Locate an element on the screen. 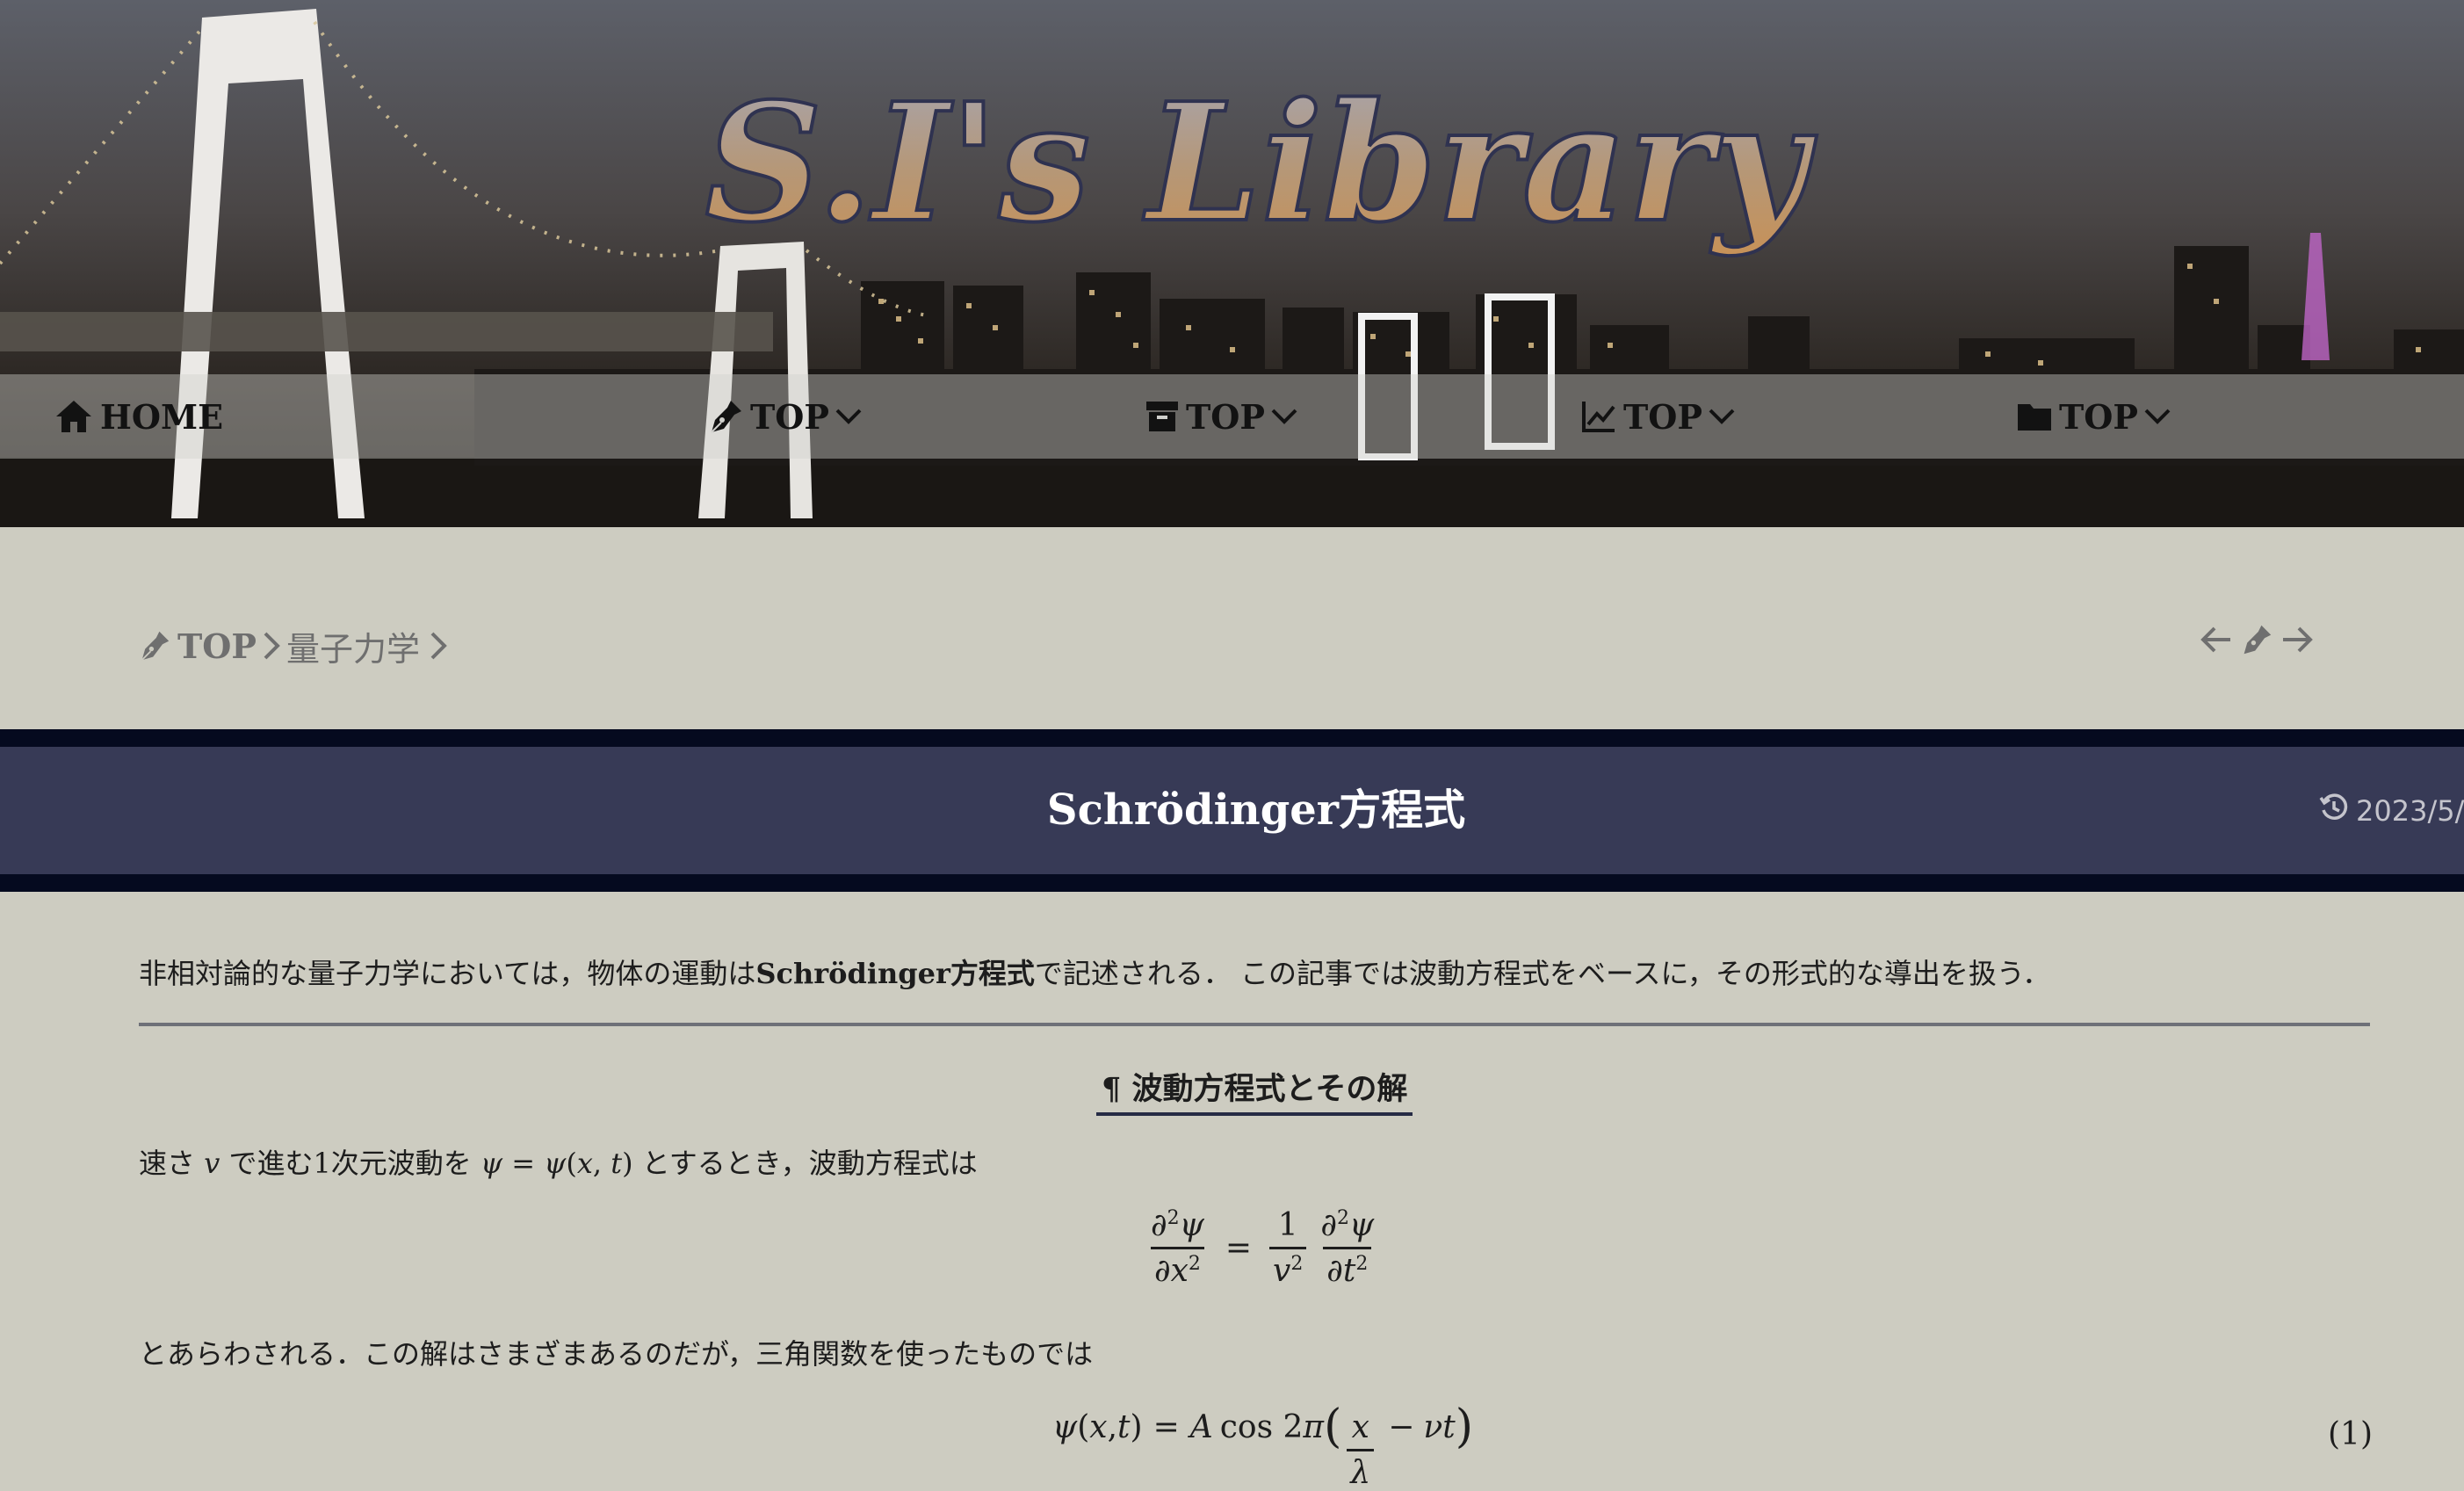 The width and height of the screenshot is (2464, 1491). intro-text-before: 非相対論的な量子力学においては，物体の運動は is located at coordinates (448, 974).